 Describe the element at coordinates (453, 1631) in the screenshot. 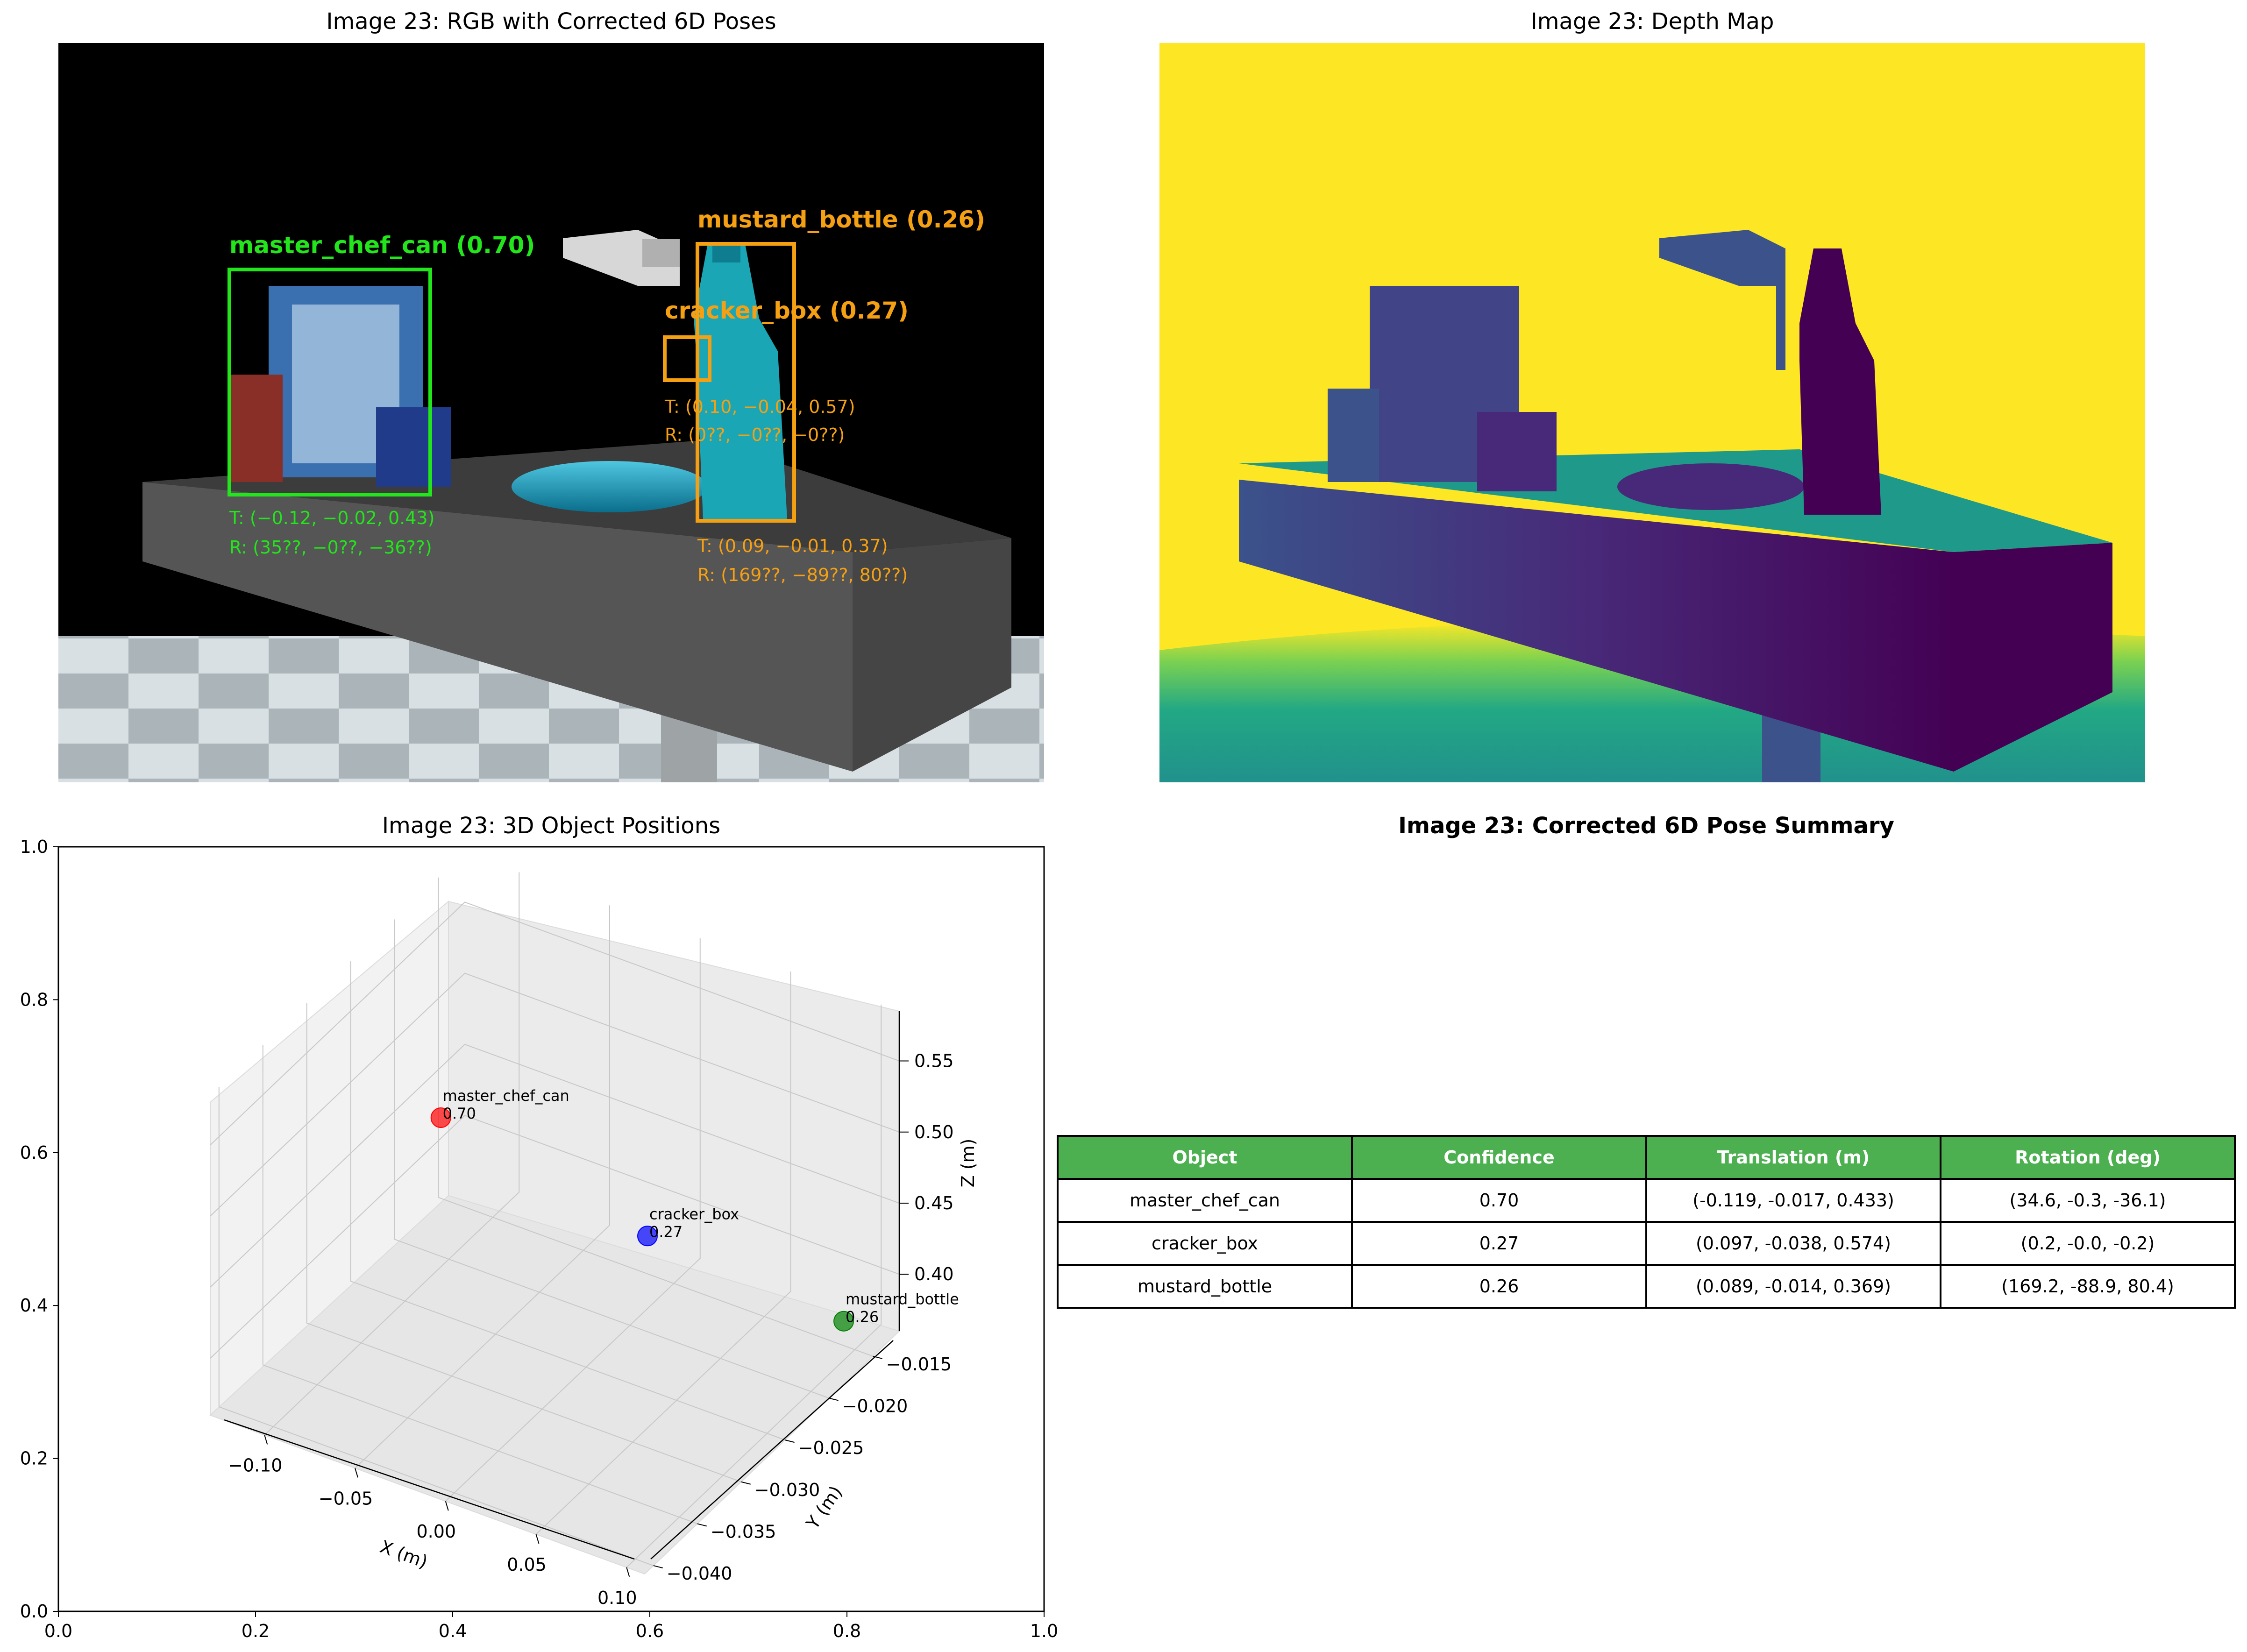

I see `background-x-tick-label: 0.4` at that location.